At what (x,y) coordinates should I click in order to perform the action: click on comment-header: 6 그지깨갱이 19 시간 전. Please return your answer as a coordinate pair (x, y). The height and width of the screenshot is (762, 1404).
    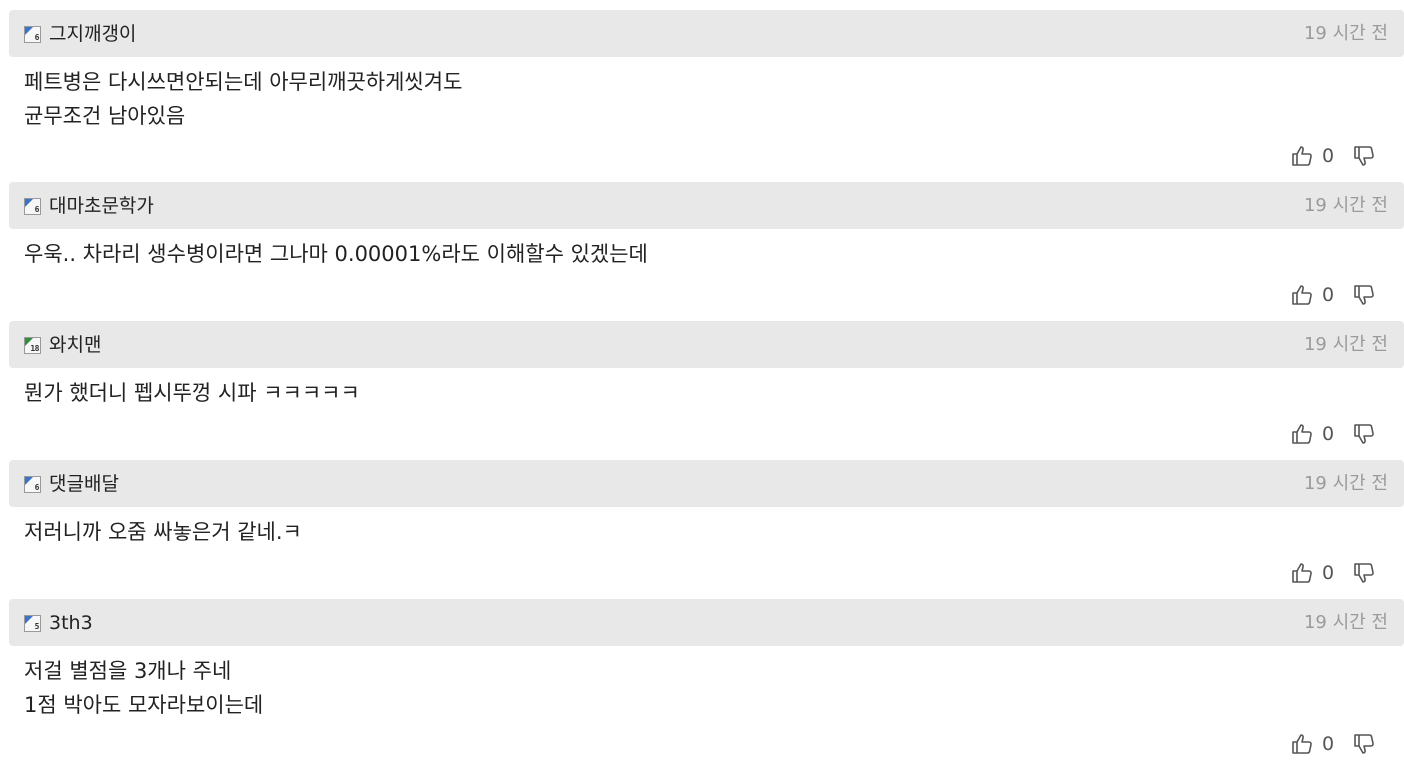
    Looking at the image, I should click on (706, 33).